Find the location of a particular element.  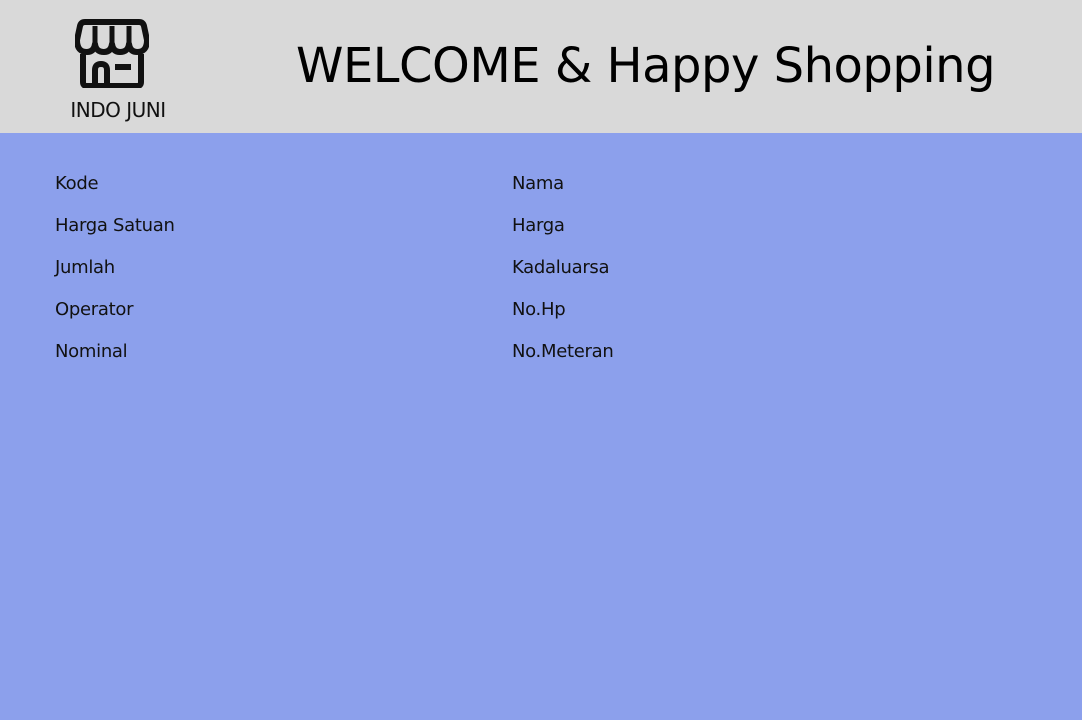

store-icon is located at coordinates (112, 53).